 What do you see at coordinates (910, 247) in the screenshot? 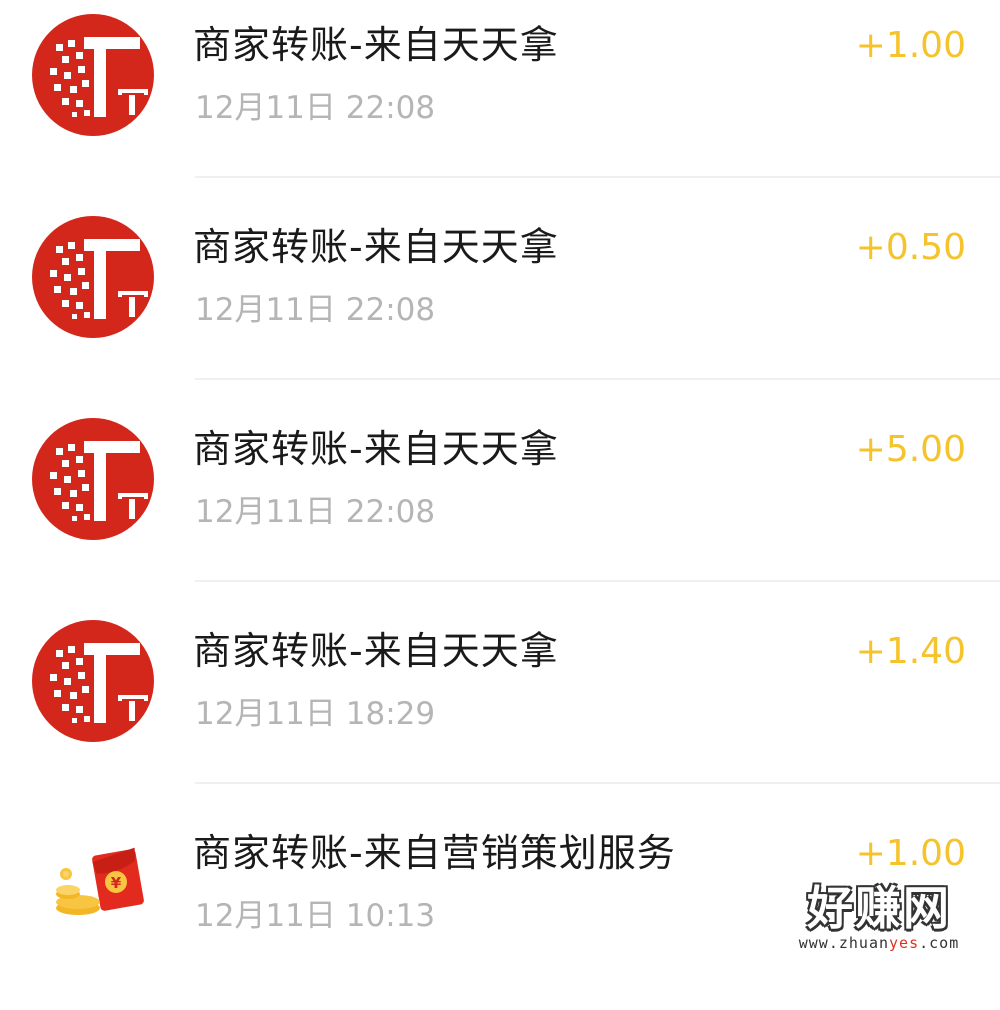
I see `transaction-amount: +0.50` at bounding box center [910, 247].